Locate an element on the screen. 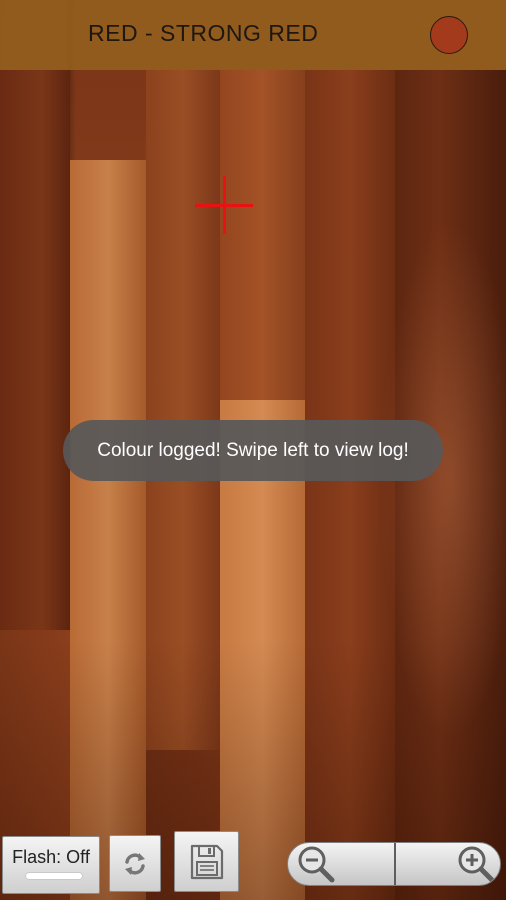  crosshair-icon is located at coordinates (224, 205).